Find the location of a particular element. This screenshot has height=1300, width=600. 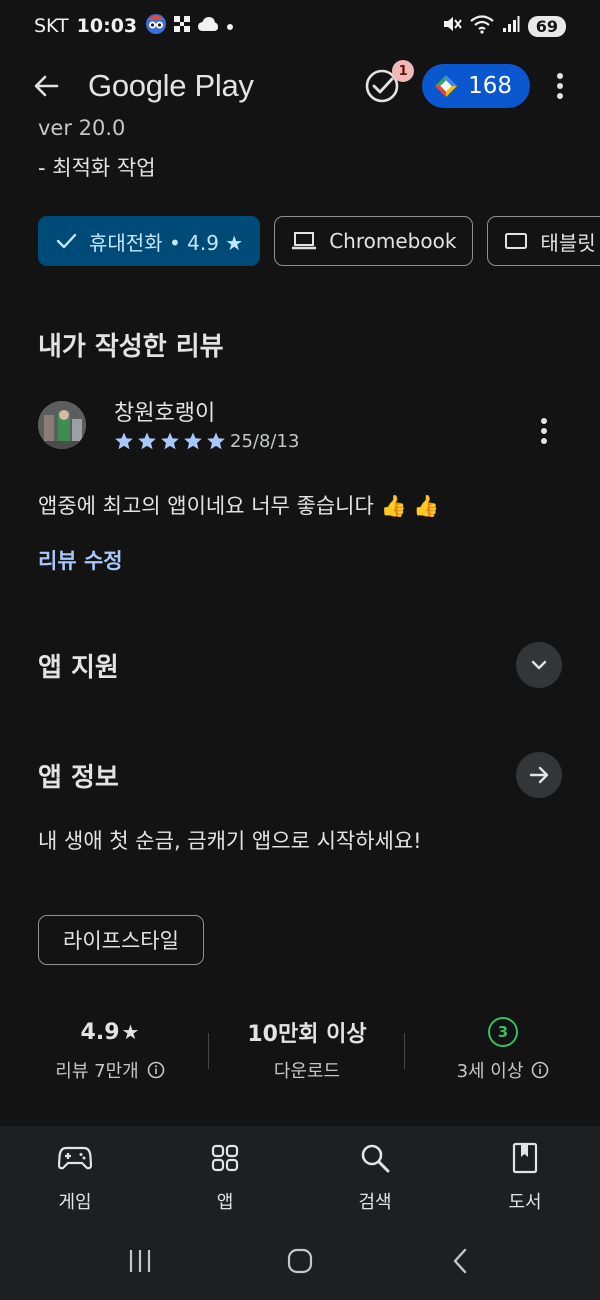

chip-tablet-label: 태블릿 is located at coordinates (568, 242).